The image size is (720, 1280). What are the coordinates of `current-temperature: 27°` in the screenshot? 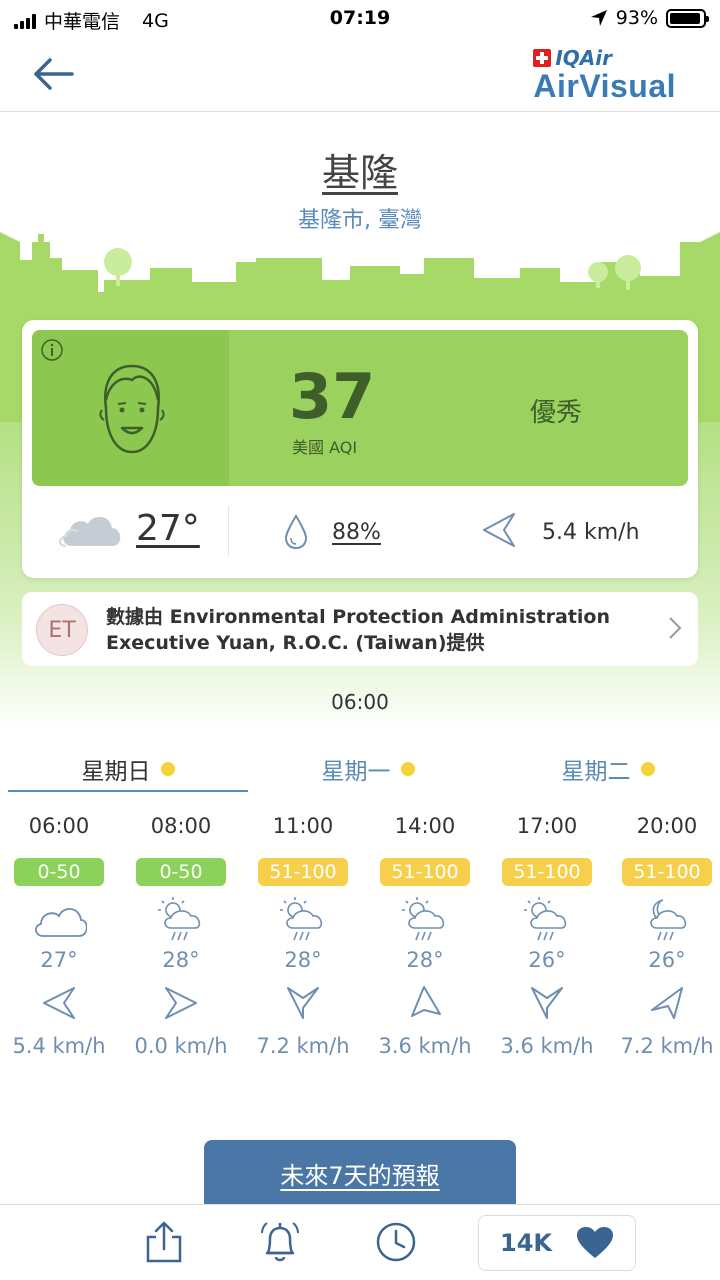 It's located at (168, 528).